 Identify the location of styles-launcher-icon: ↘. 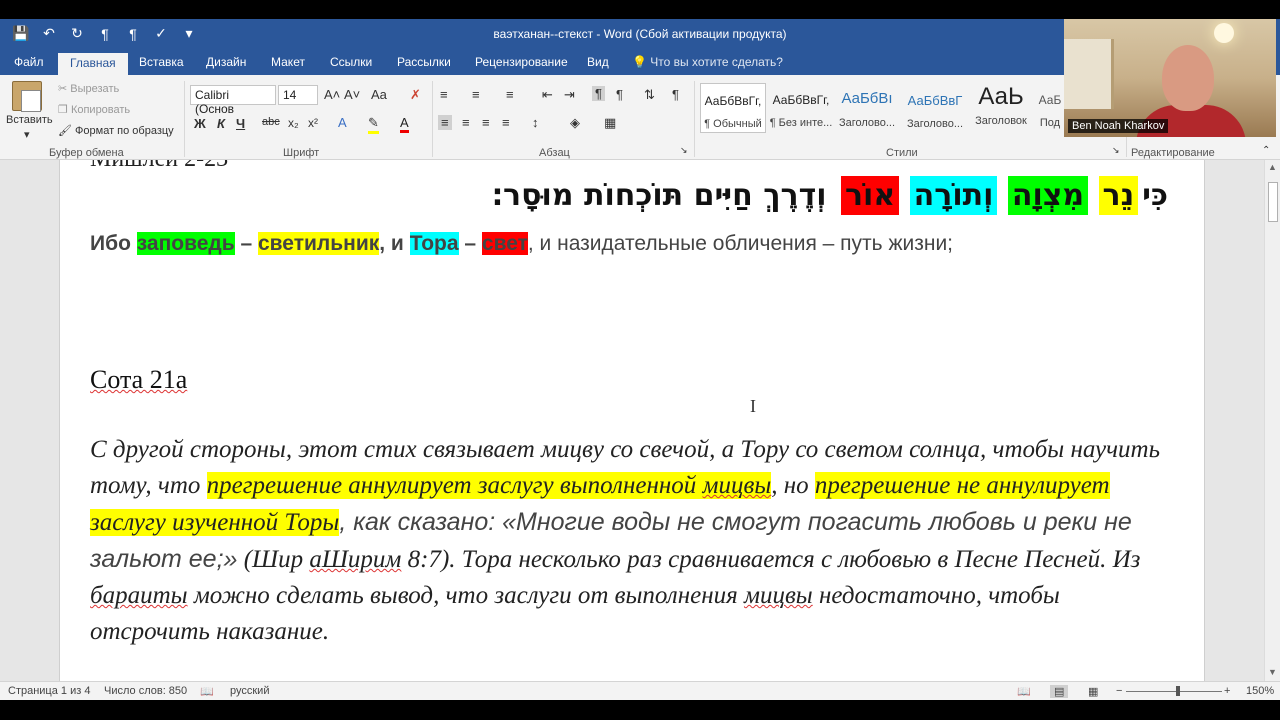
(1116, 150).